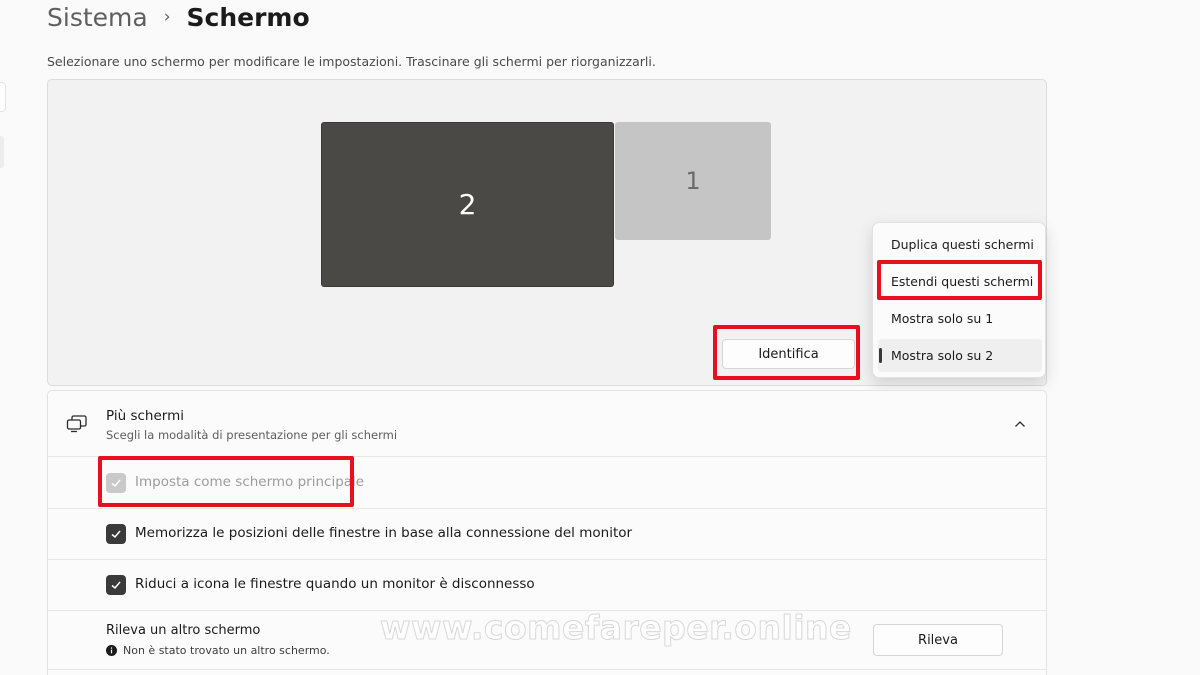 This screenshot has width=1200, height=675. Describe the element at coordinates (76, 424) in the screenshot. I see `multiple-displays-icon` at that location.